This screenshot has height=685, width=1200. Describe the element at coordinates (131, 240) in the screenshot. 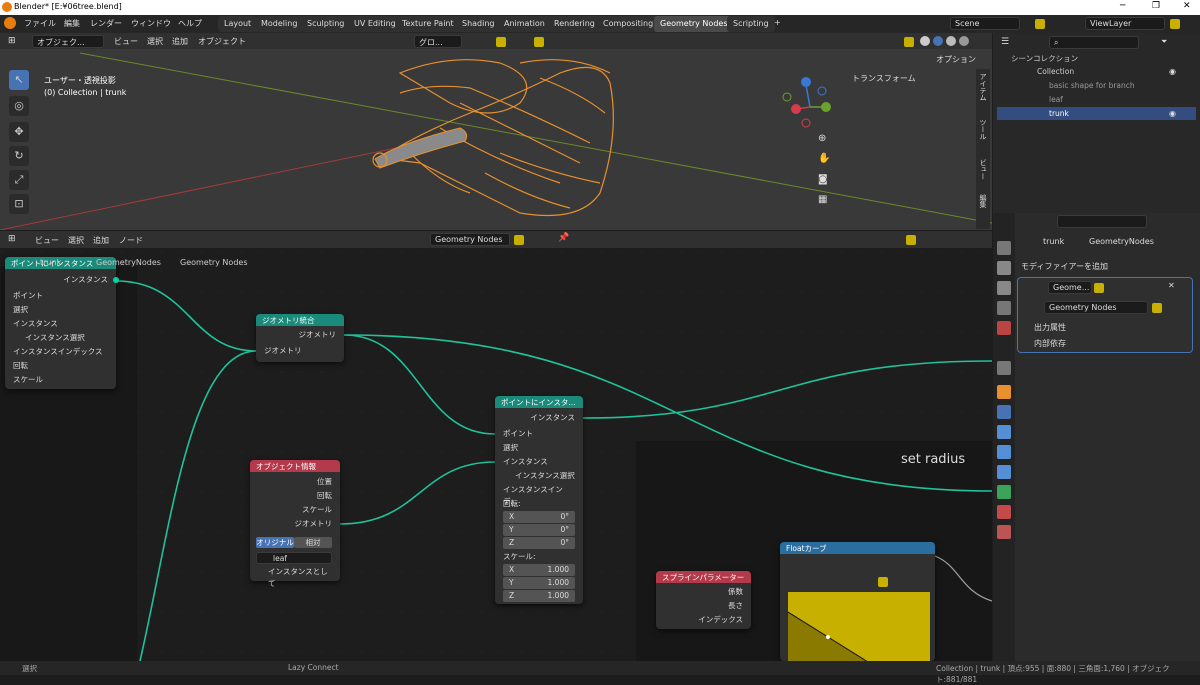

I see `ne-menu-node: ノード` at that location.